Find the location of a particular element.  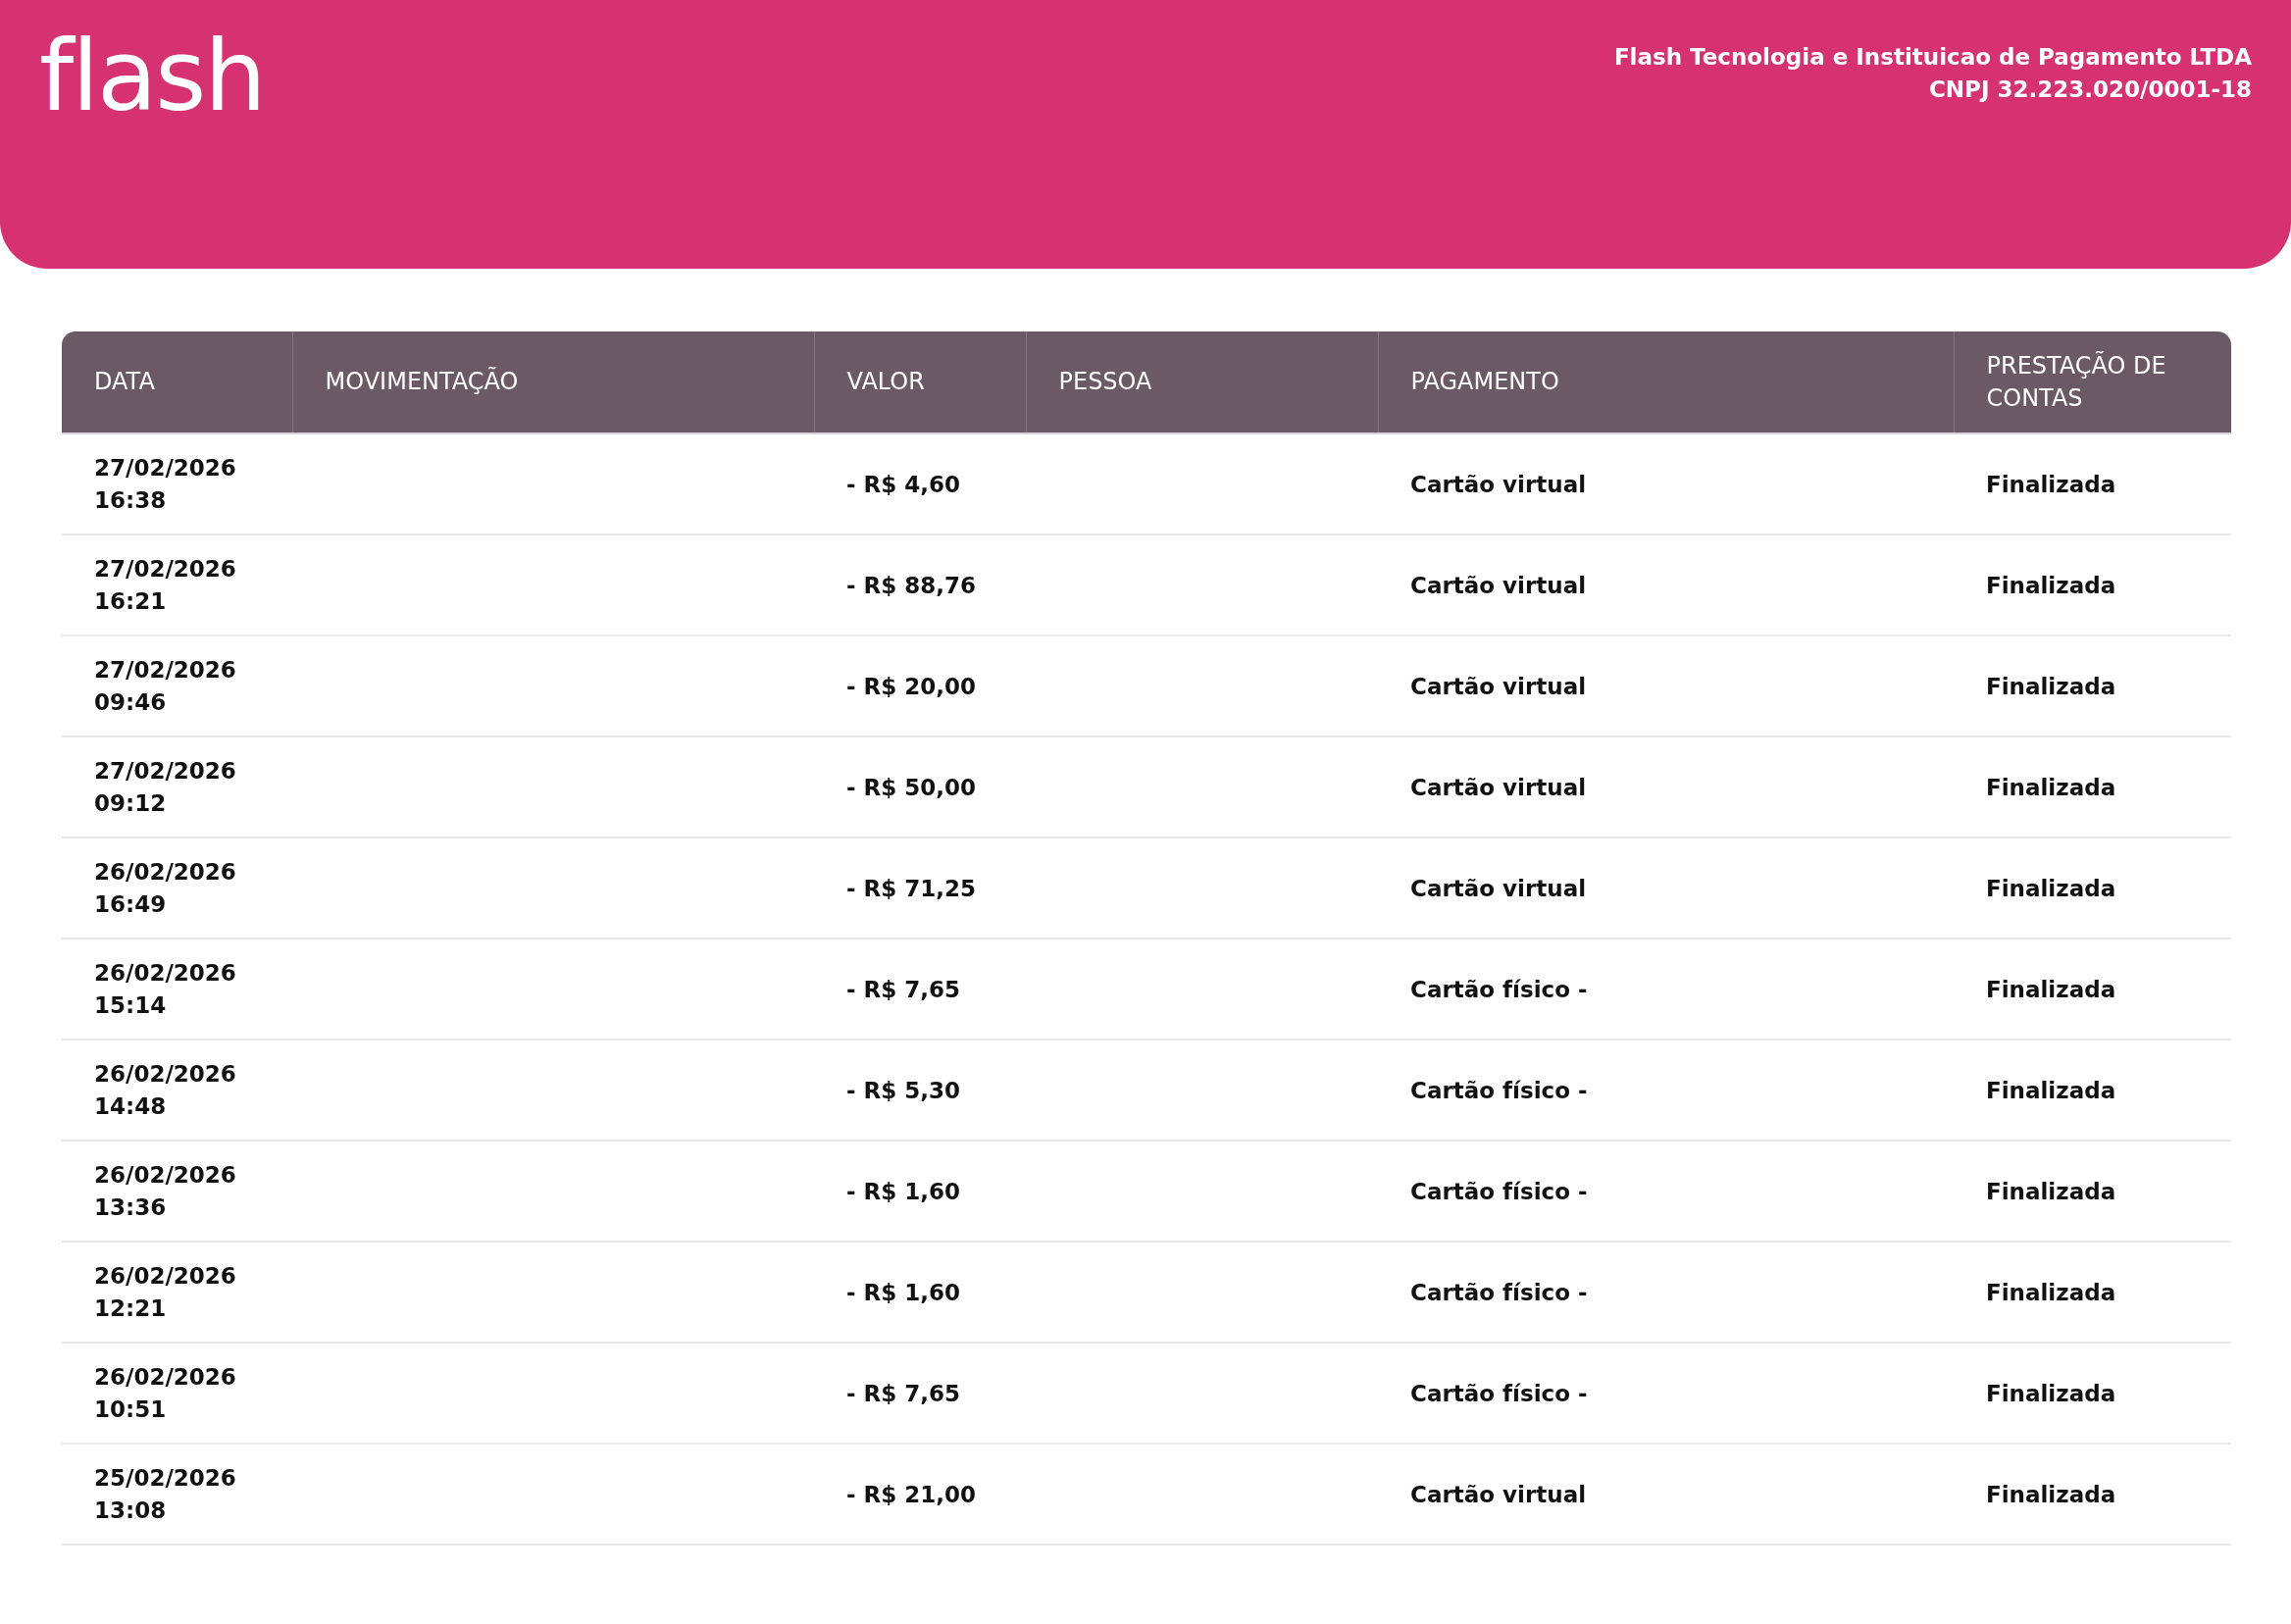

table-cell-text: 27/02/2026 09:46 is located at coordinates (165, 686).